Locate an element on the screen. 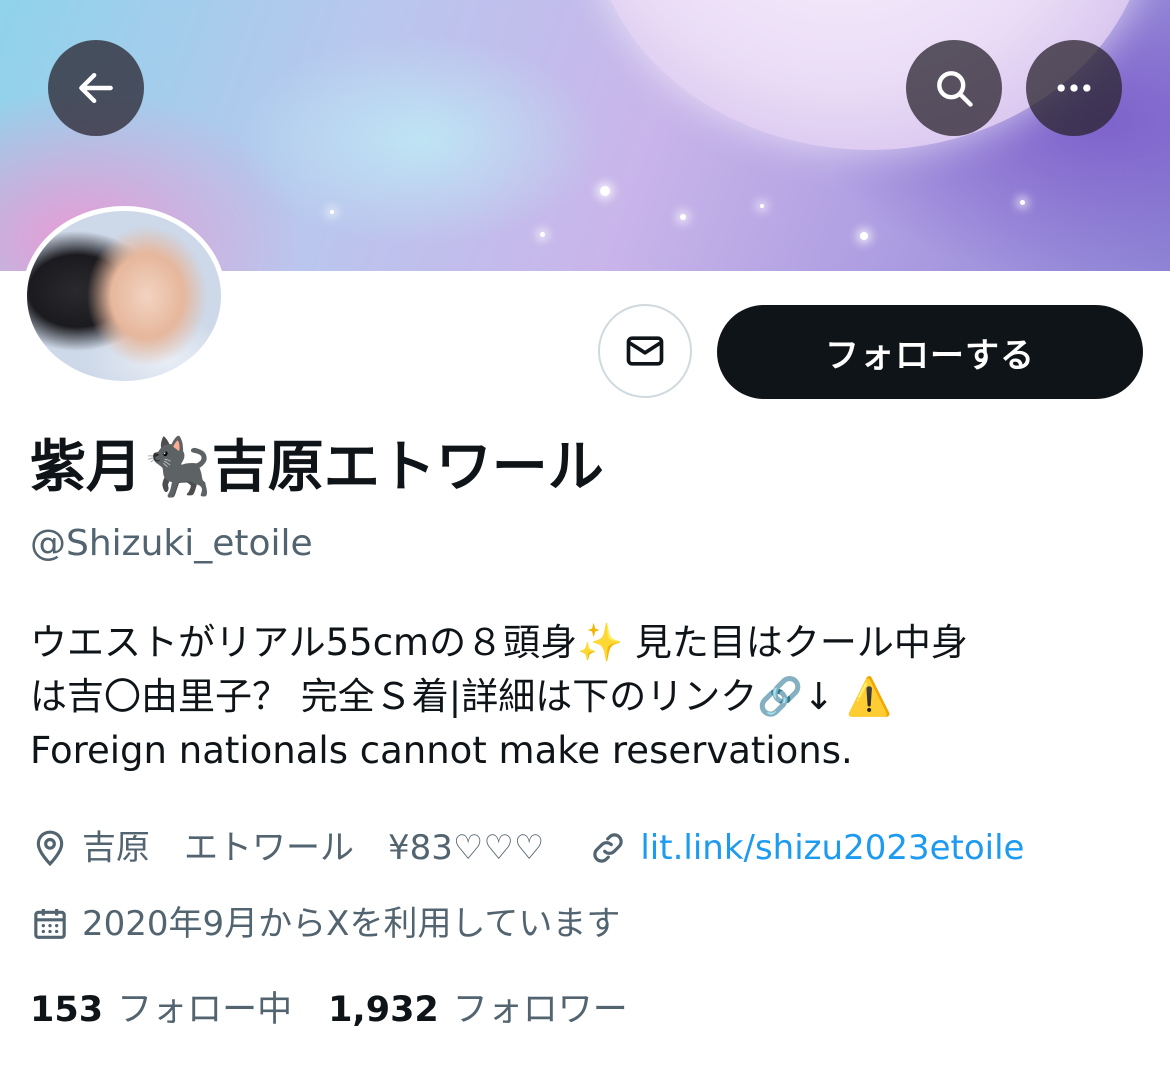  mail-icon is located at coordinates (645, 351).